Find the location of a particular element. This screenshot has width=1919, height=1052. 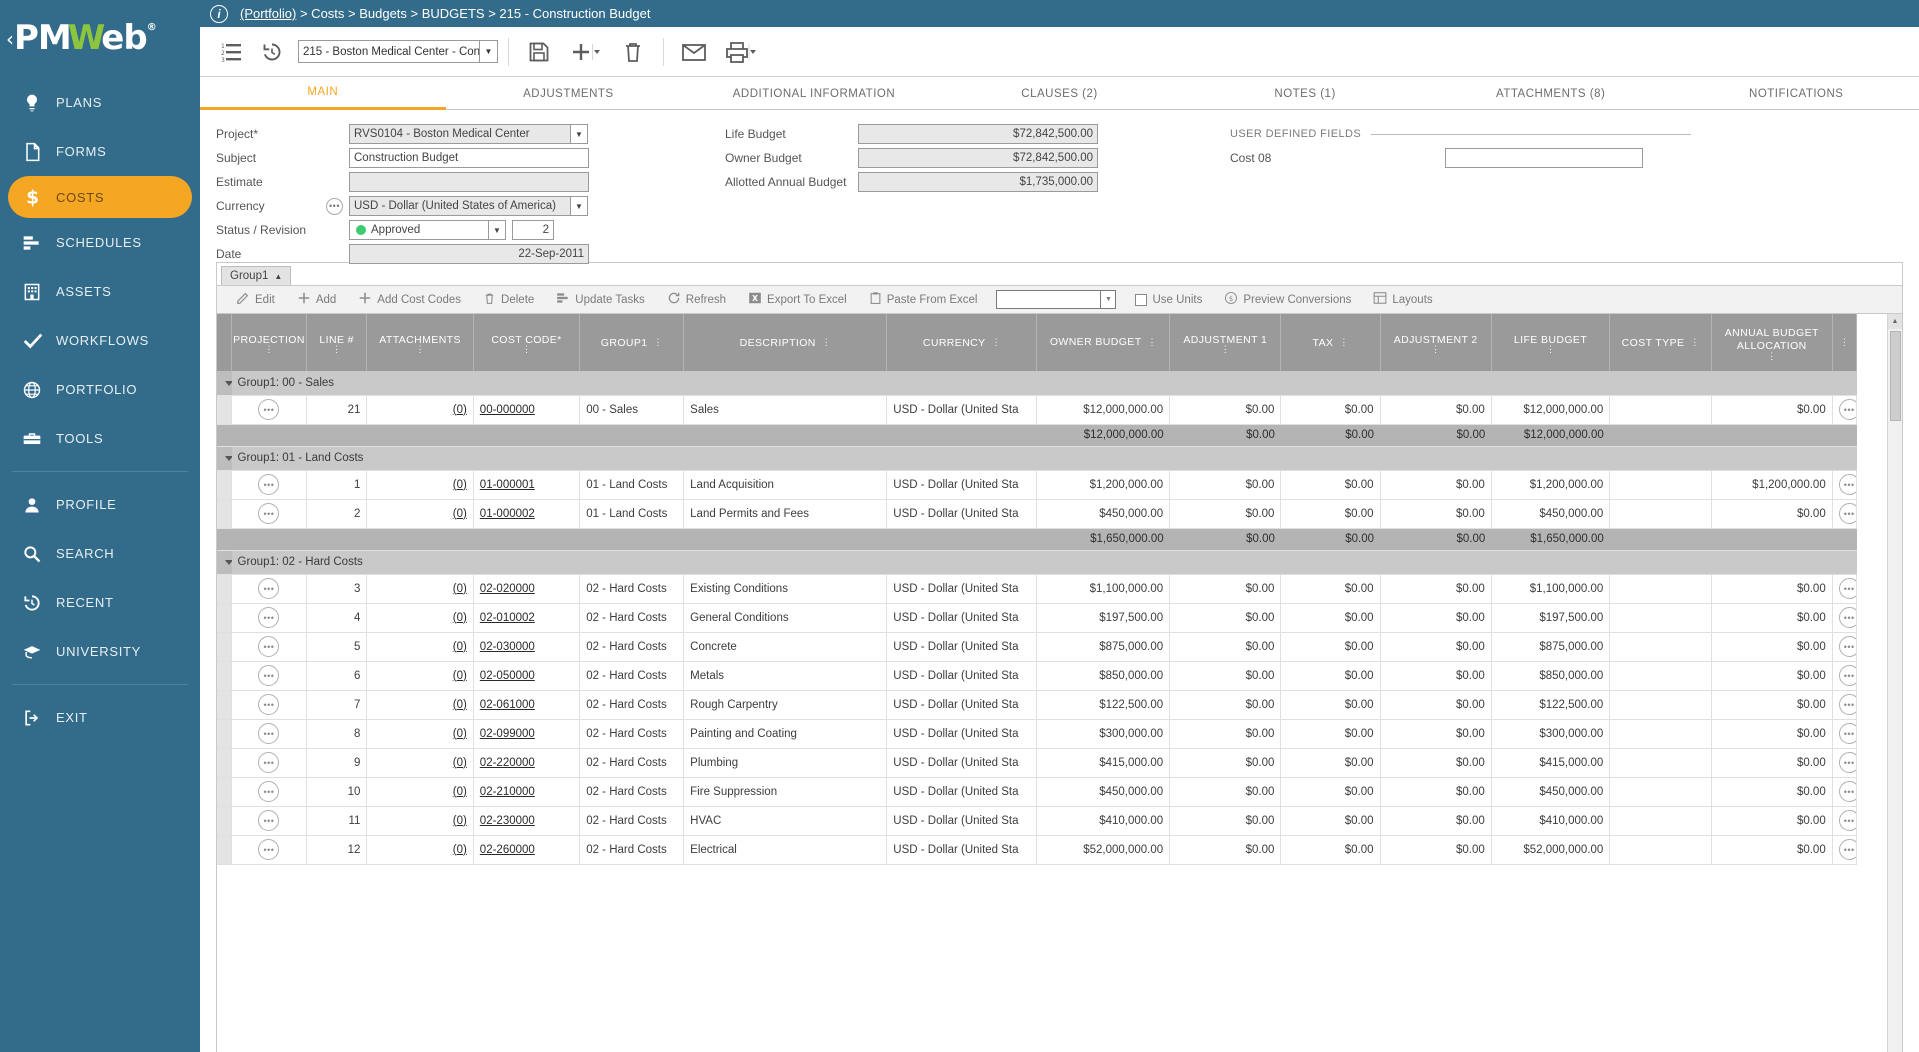

subject-input: Construction Budget is located at coordinates (469, 158).